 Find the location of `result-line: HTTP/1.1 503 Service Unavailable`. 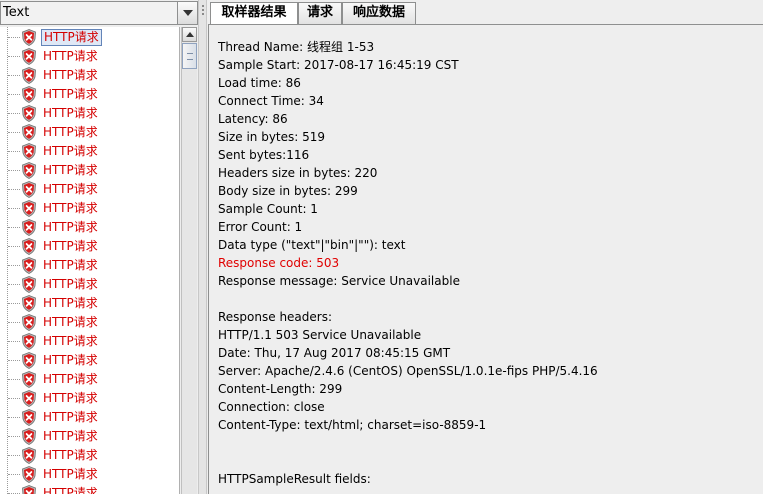

result-line: HTTP/1.1 503 Service Unavailable is located at coordinates (320, 335).